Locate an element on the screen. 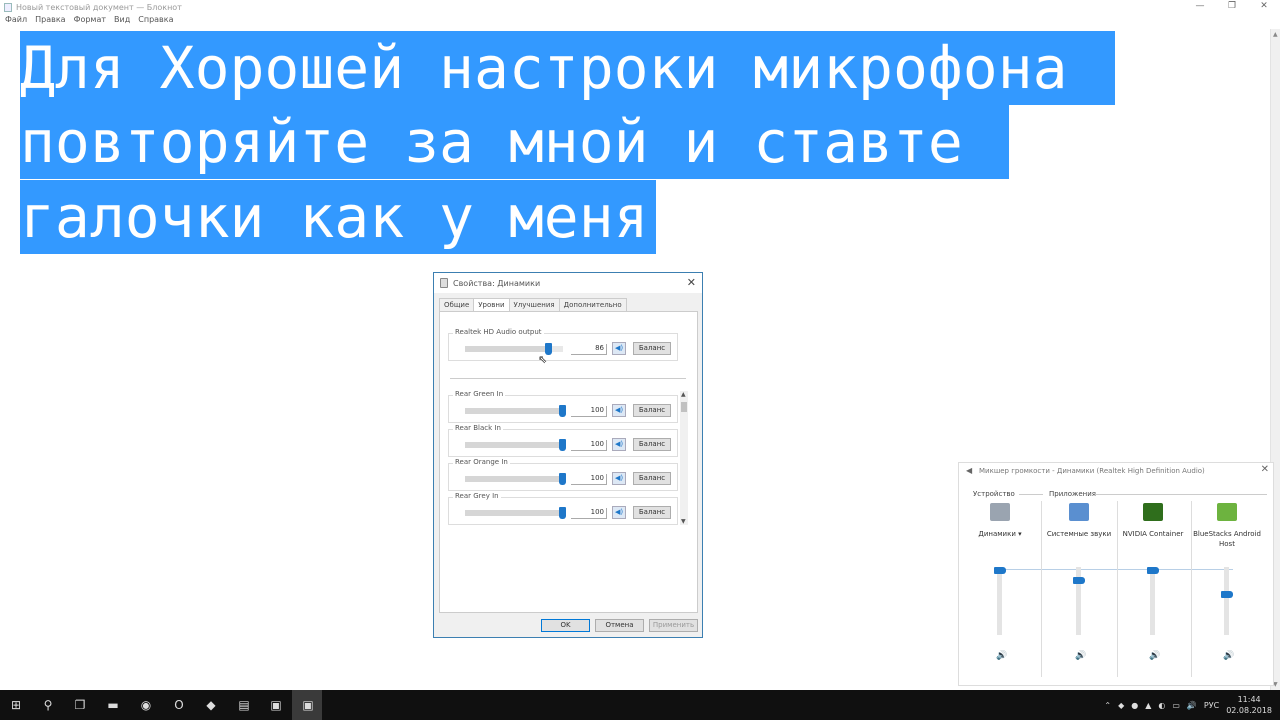  dialog-close-button: ✕ is located at coordinates (691, 282).